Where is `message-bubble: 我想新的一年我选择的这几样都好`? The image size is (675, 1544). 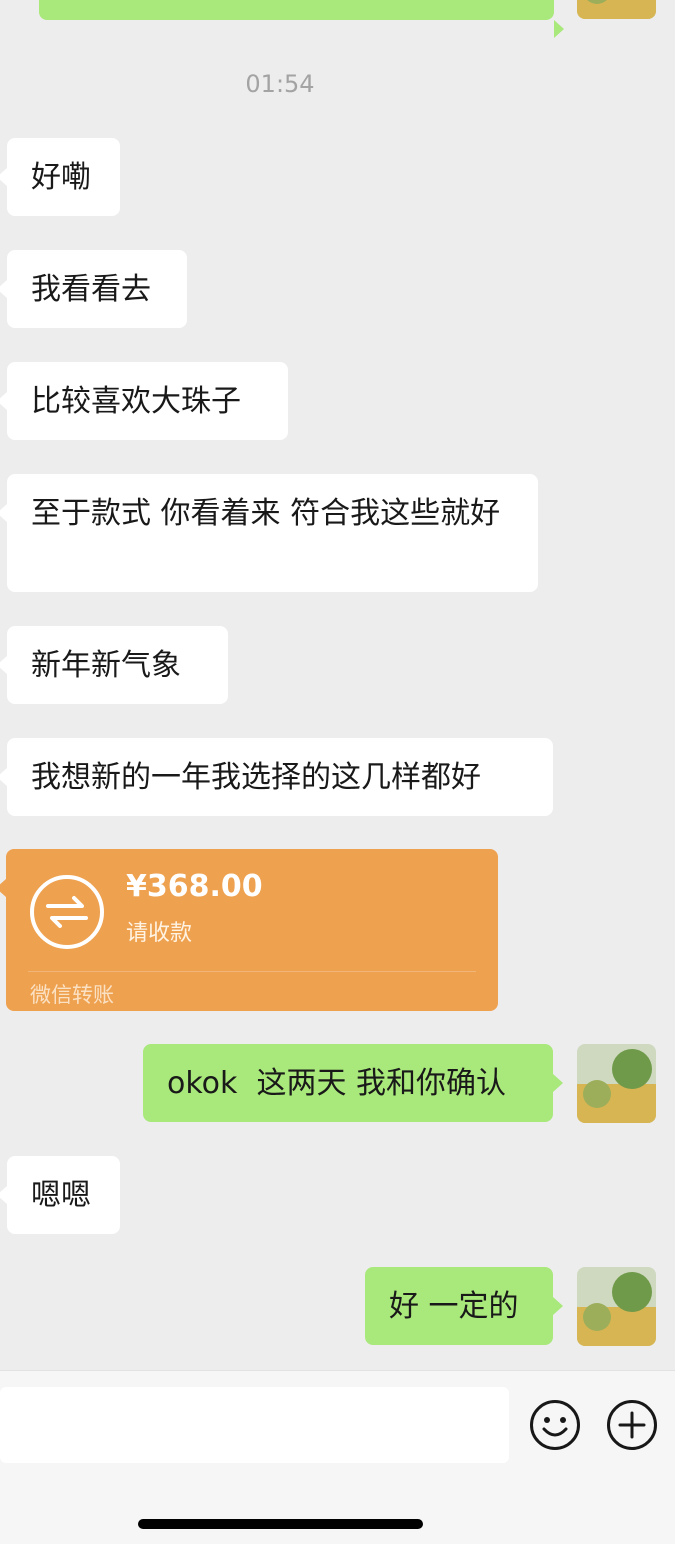 message-bubble: 我想新的一年我选择的这几样都好 is located at coordinates (276, 777).